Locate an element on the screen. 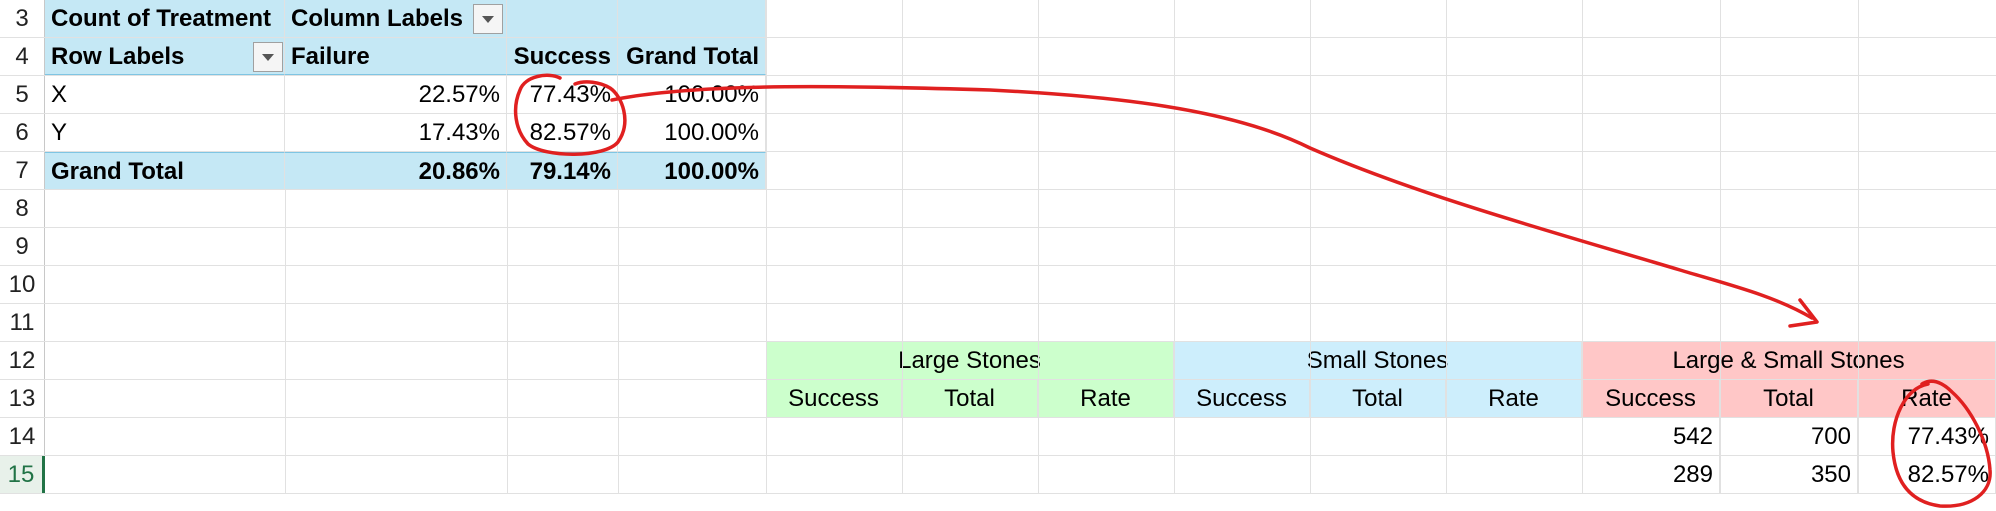 This screenshot has height=511, width=1996. subheader-small-total: Total is located at coordinates (1378, 398).